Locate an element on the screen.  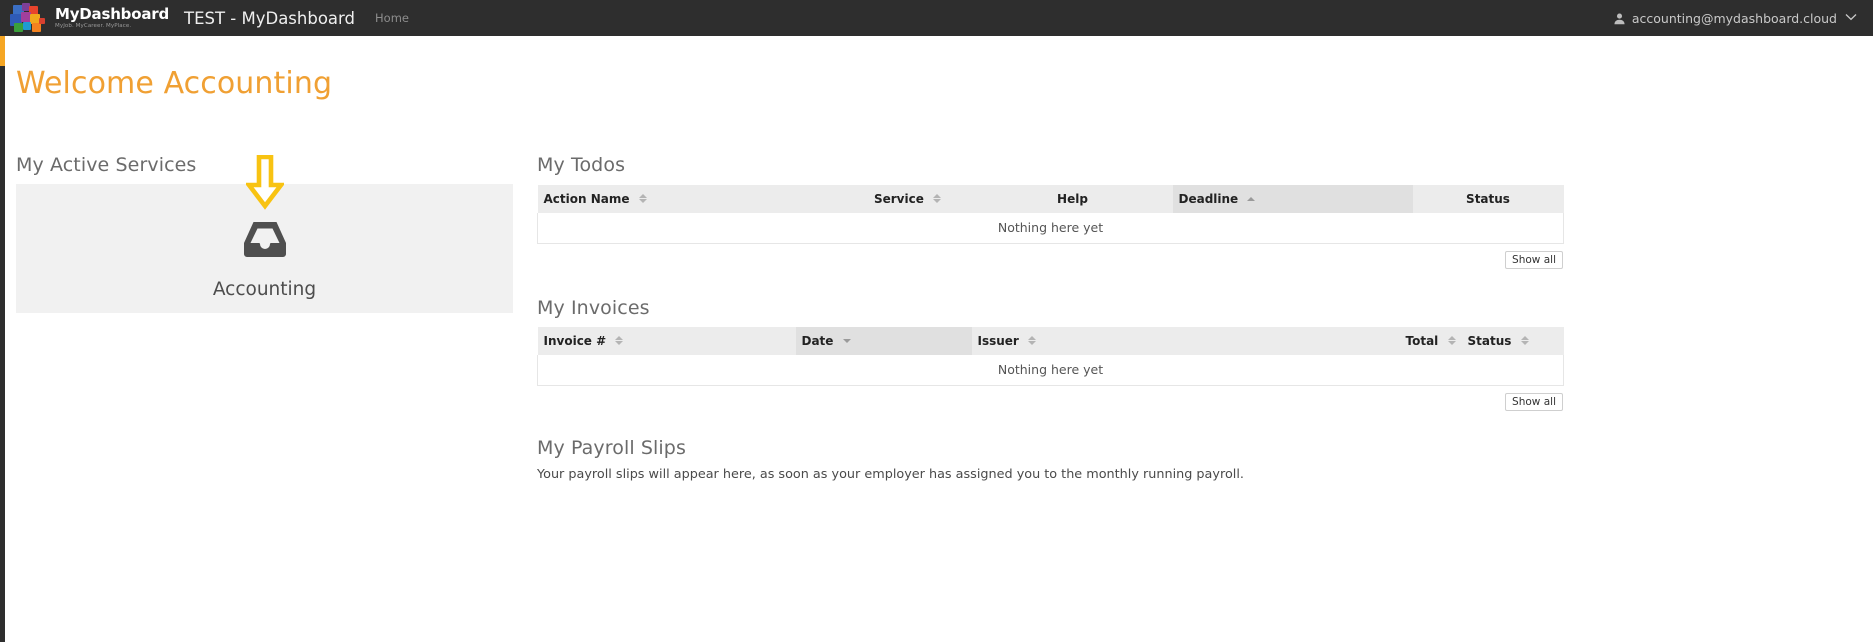
active-services-section: My Active Services Accounting is located at coordinates (264, 233).